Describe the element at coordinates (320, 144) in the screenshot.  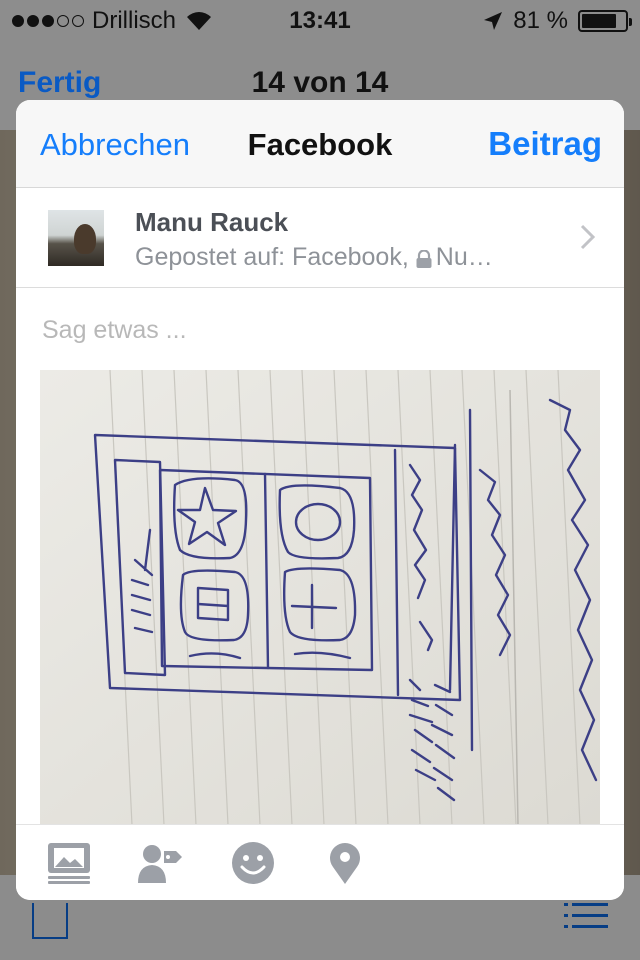
I see `sheet-header: Abbrechen Facebook Beitrag` at that location.